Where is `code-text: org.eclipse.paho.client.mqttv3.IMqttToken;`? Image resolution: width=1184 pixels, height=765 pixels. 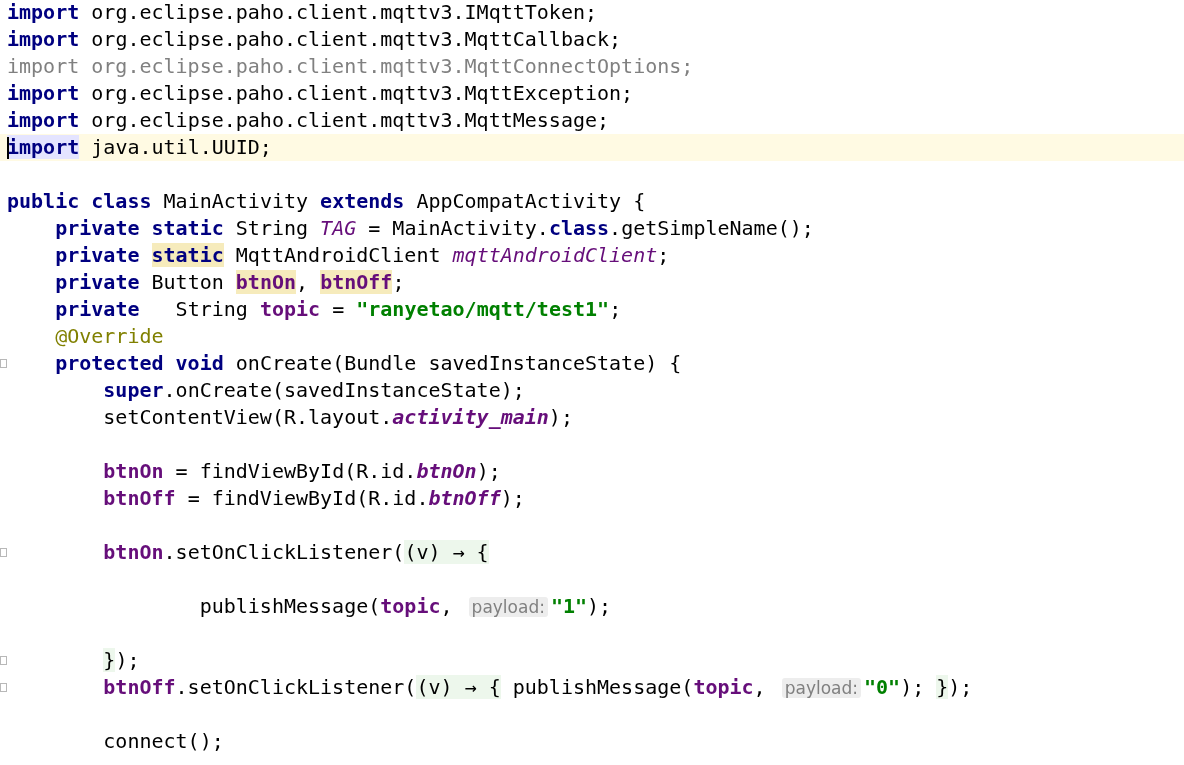
code-text: org.eclipse.paho.client.mqttv3.IMqttToken; is located at coordinates (344, 12).